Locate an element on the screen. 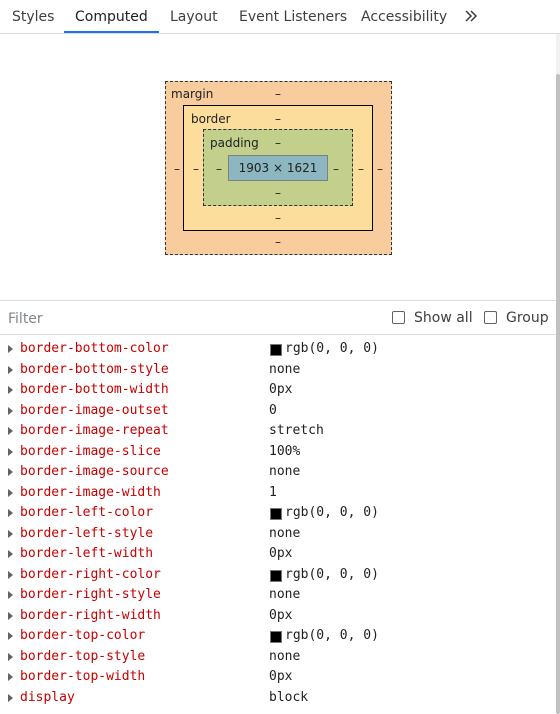 Image resolution: width=560 pixels, height=714 pixels. property-row: border-bottom-color rgb(0, 0, 0) is located at coordinates (278, 350).